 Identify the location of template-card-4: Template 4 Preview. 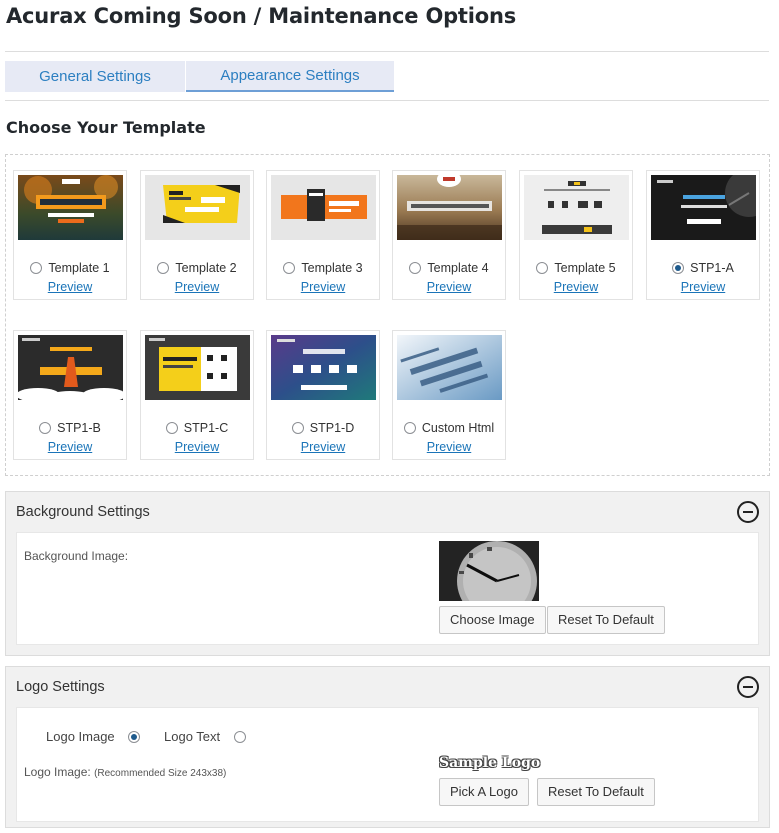
(449, 235).